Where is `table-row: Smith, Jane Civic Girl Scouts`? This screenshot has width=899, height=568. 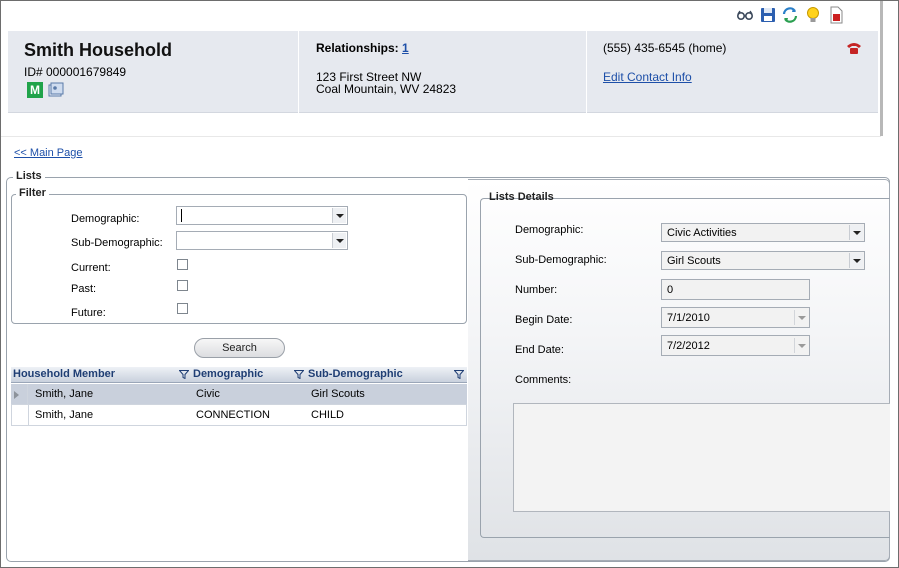 table-row: Smith, Jane Civic Girl Scouts is located at coordinates (239, 394).